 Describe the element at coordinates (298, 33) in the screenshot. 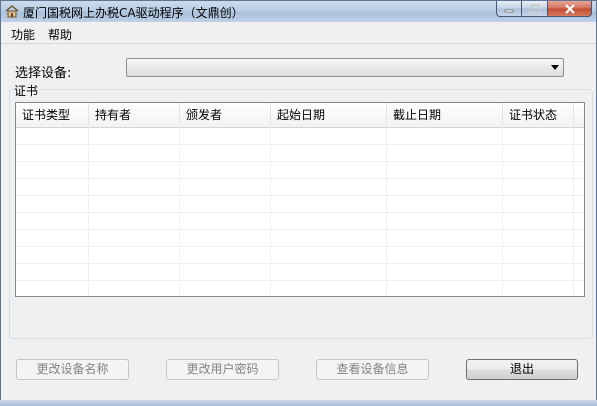

I see `menu-bar: 功能 帮助` at that location.